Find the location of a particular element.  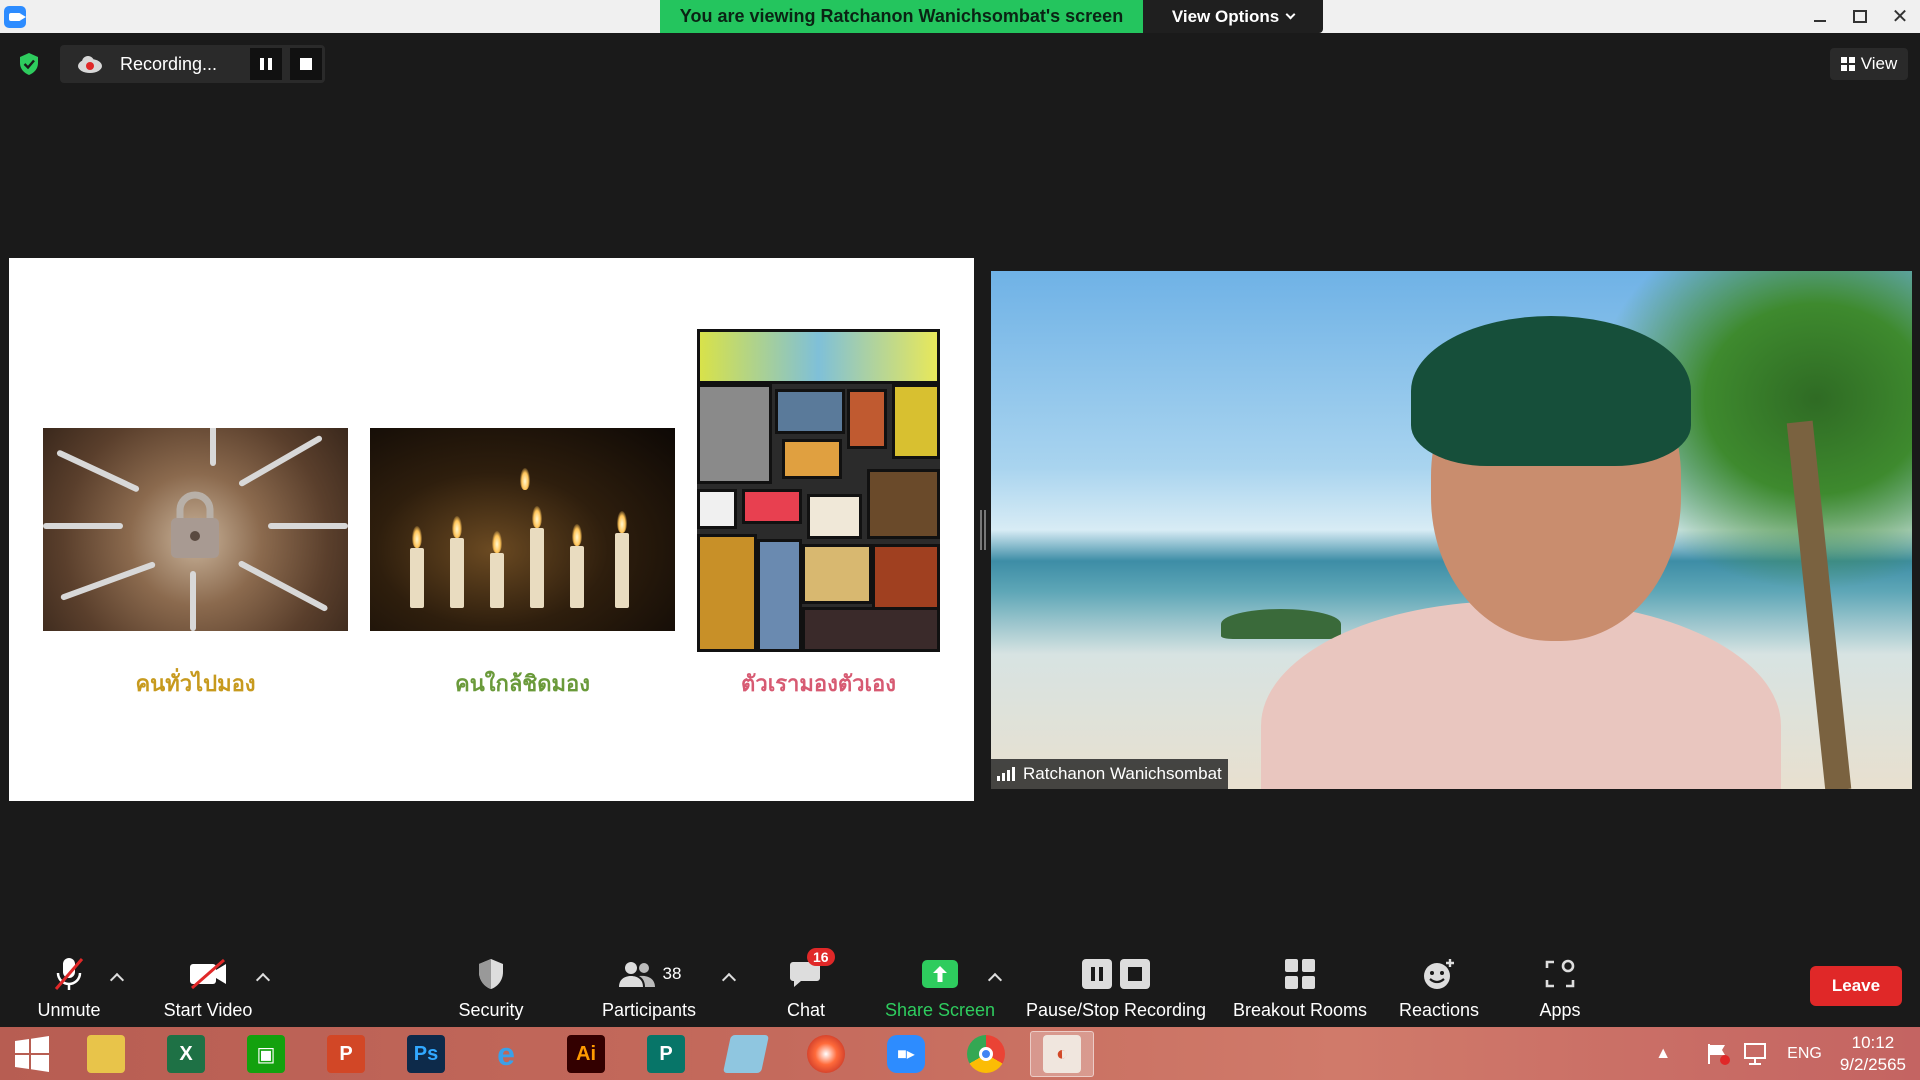

zoom-icon: ■▸ is located at coordinates (906, 1054).